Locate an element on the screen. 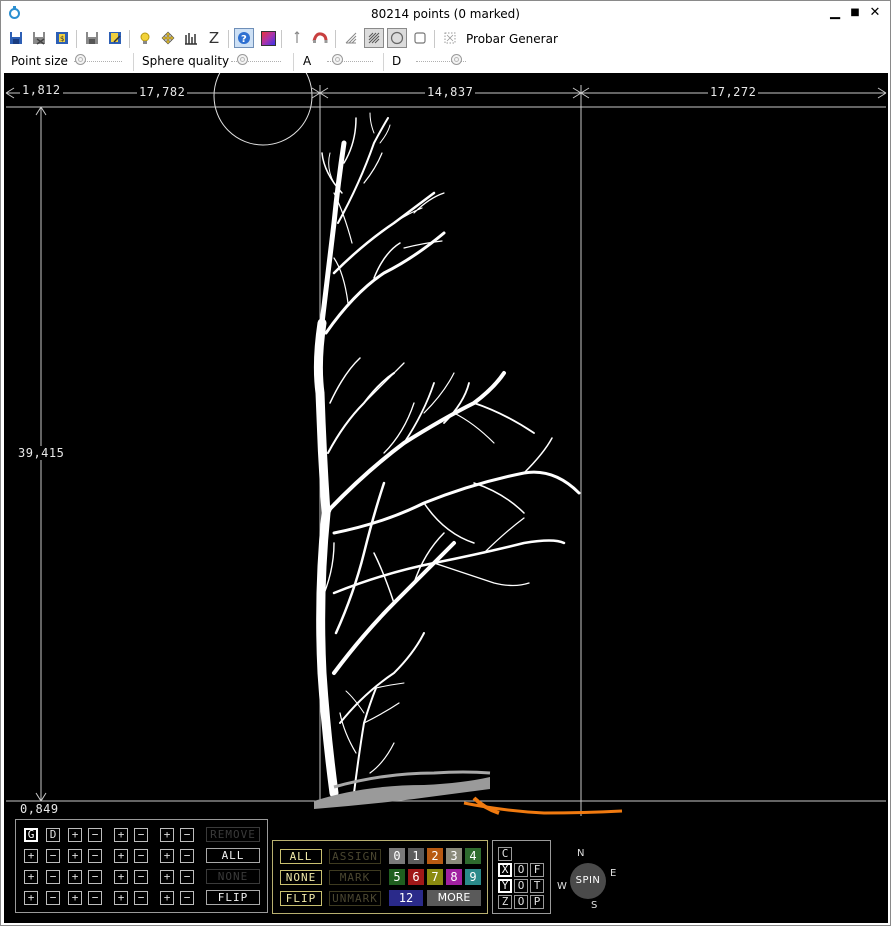 Image resolution: width=891 pixels, height=926 pixels. group-g-button: G is located at coordinates (31, 835).